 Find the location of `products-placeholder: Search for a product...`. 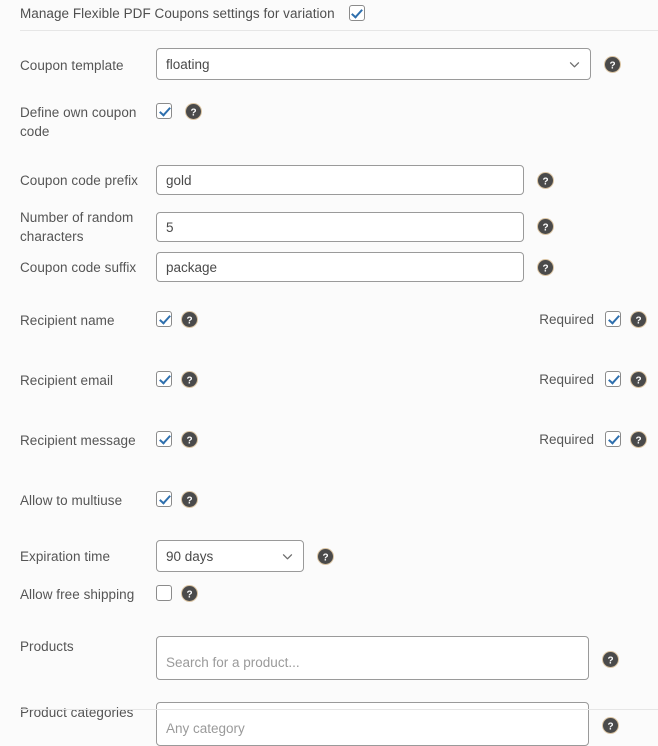

products-placeholder: Search for a product... is located at coordinates (233, 662).